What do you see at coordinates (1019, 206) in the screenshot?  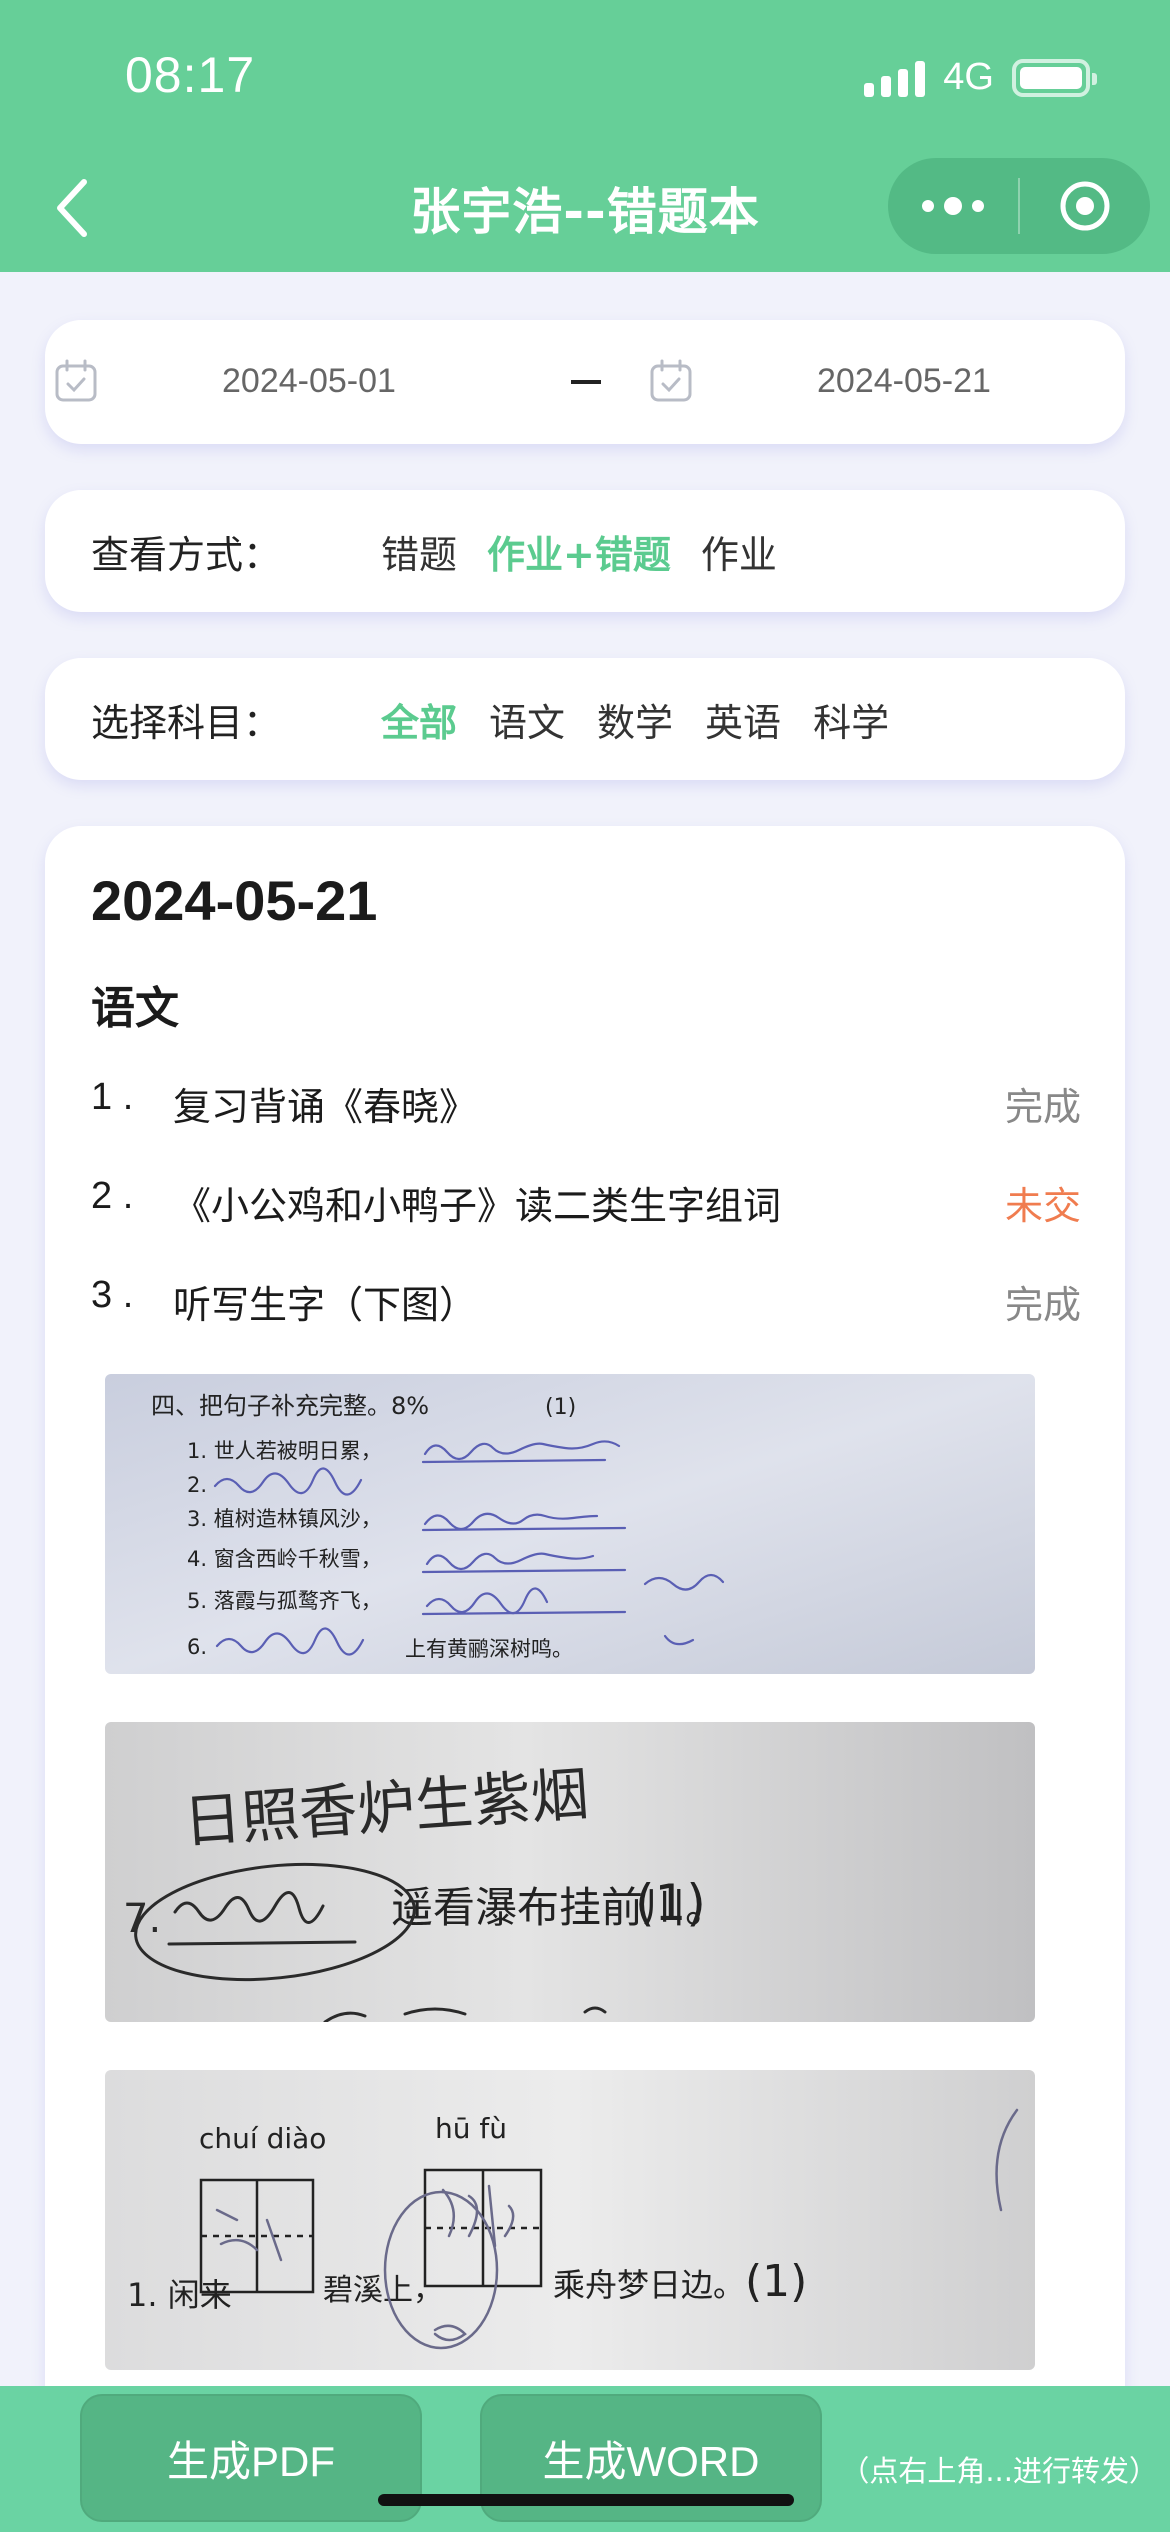 I see `mini-program-capsule` at bounding box center [1019, 206].